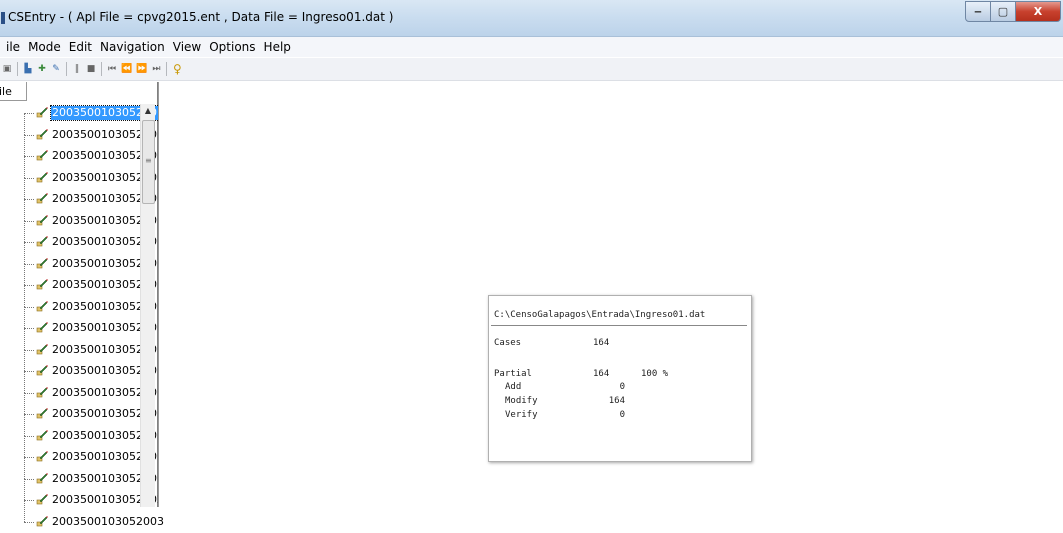 The height and width of the screenshot is (533, 1063). I want to click on stats-divider, so click(619, 325).